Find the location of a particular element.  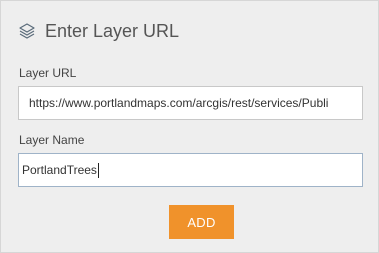

add-button: ADD is located at coordinates (201, 222).